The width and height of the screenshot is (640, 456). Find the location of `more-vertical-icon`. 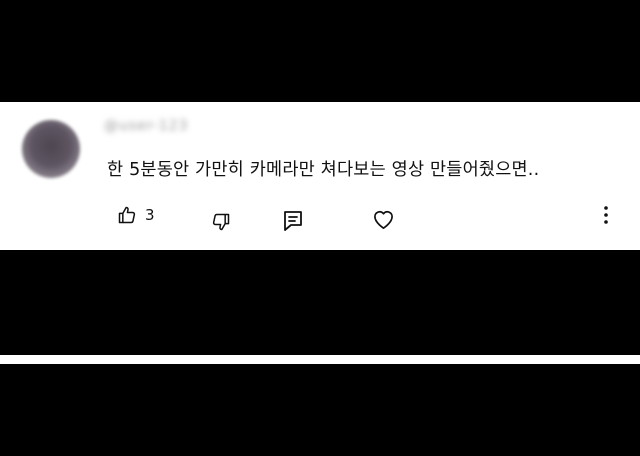

more-vertical-icon is located at coordinates (606, 215).